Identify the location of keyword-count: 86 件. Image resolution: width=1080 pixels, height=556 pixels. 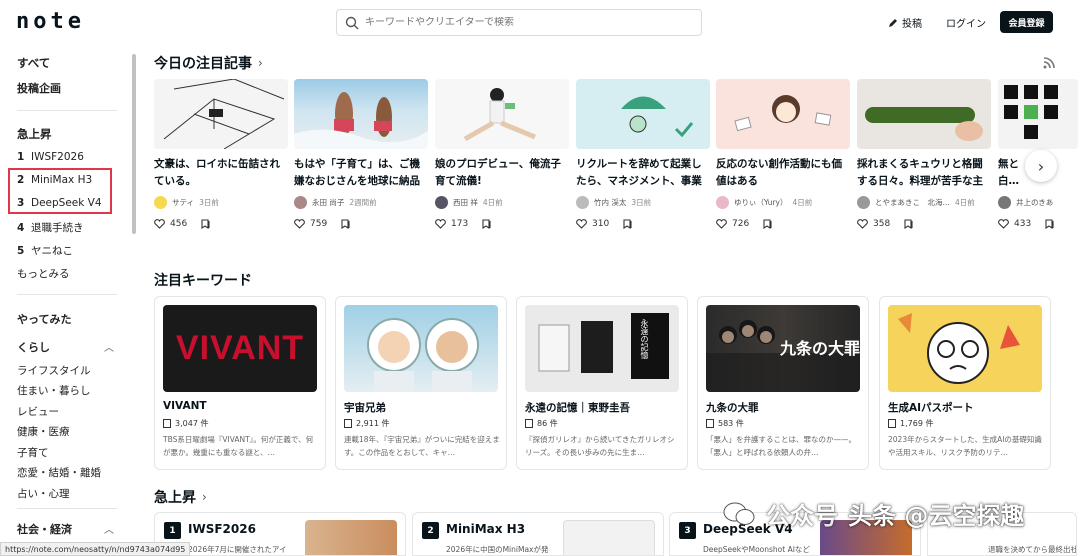
(541, 423).